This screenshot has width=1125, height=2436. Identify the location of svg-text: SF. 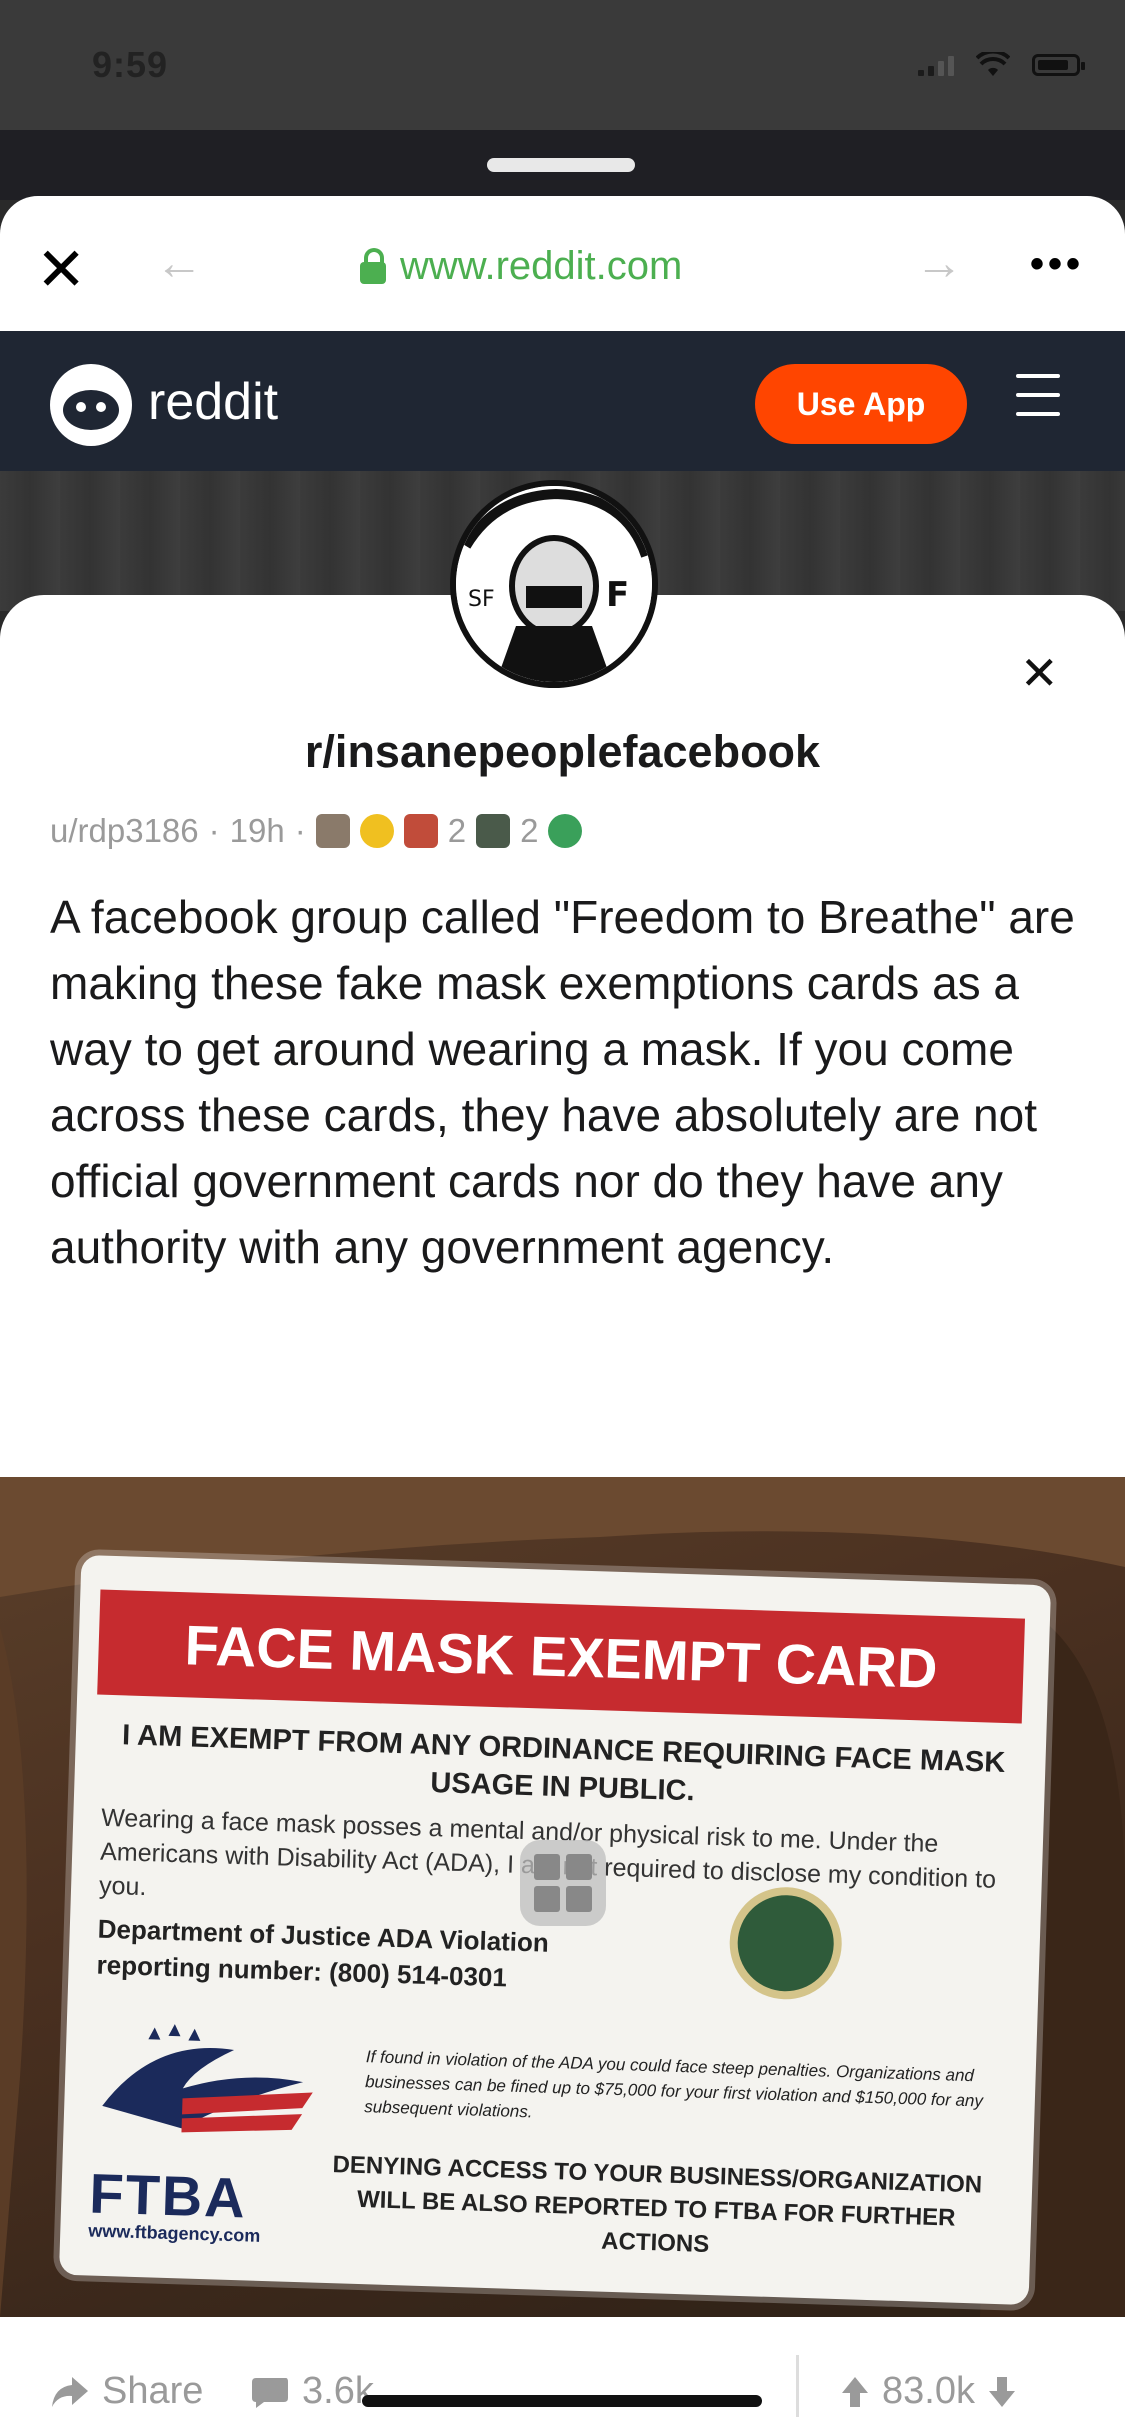
(481, 599).